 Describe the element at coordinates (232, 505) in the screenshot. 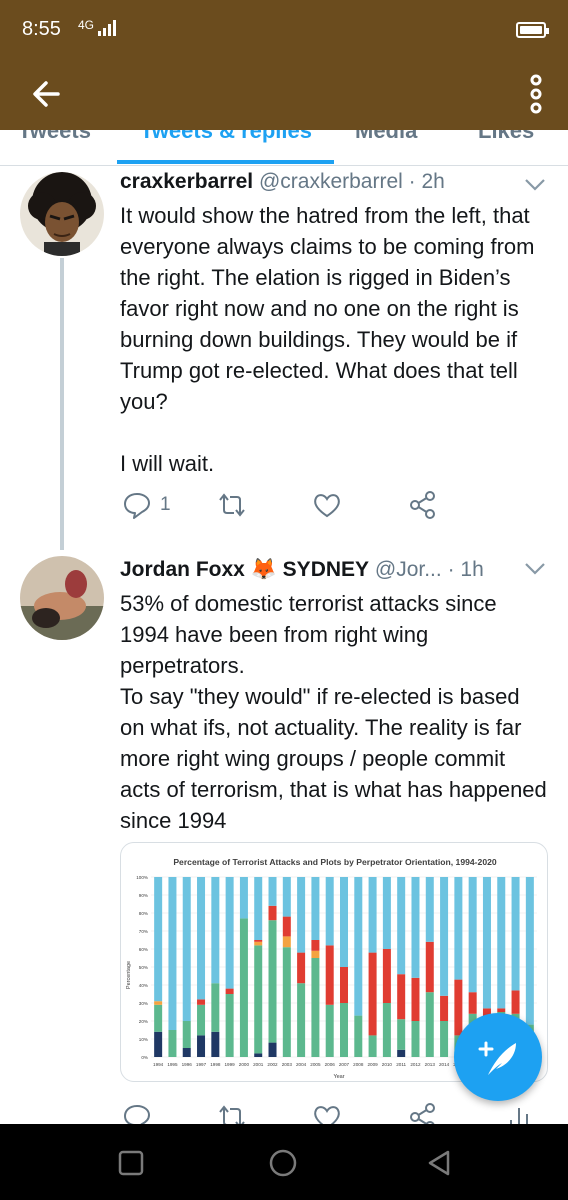

I see `retweet-icon` at that location.